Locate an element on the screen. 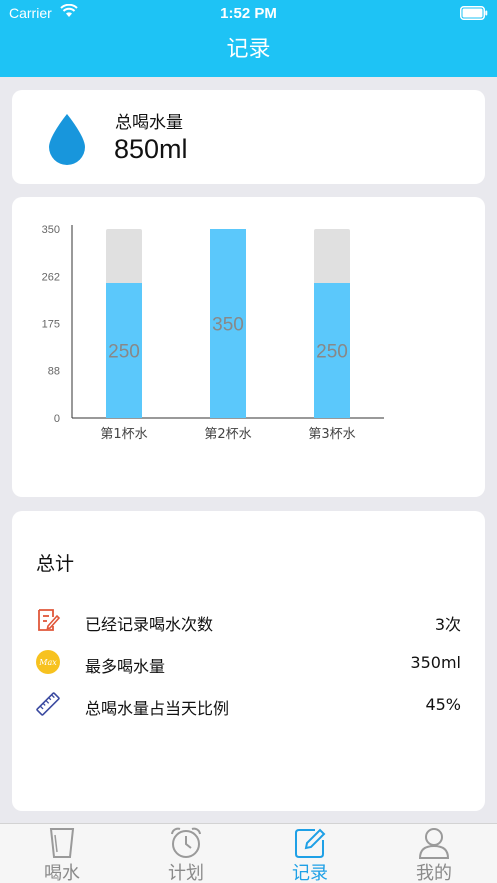 The width and height of the screenshot is (497, 883). battery-icon is located at coordinates (474, 13).